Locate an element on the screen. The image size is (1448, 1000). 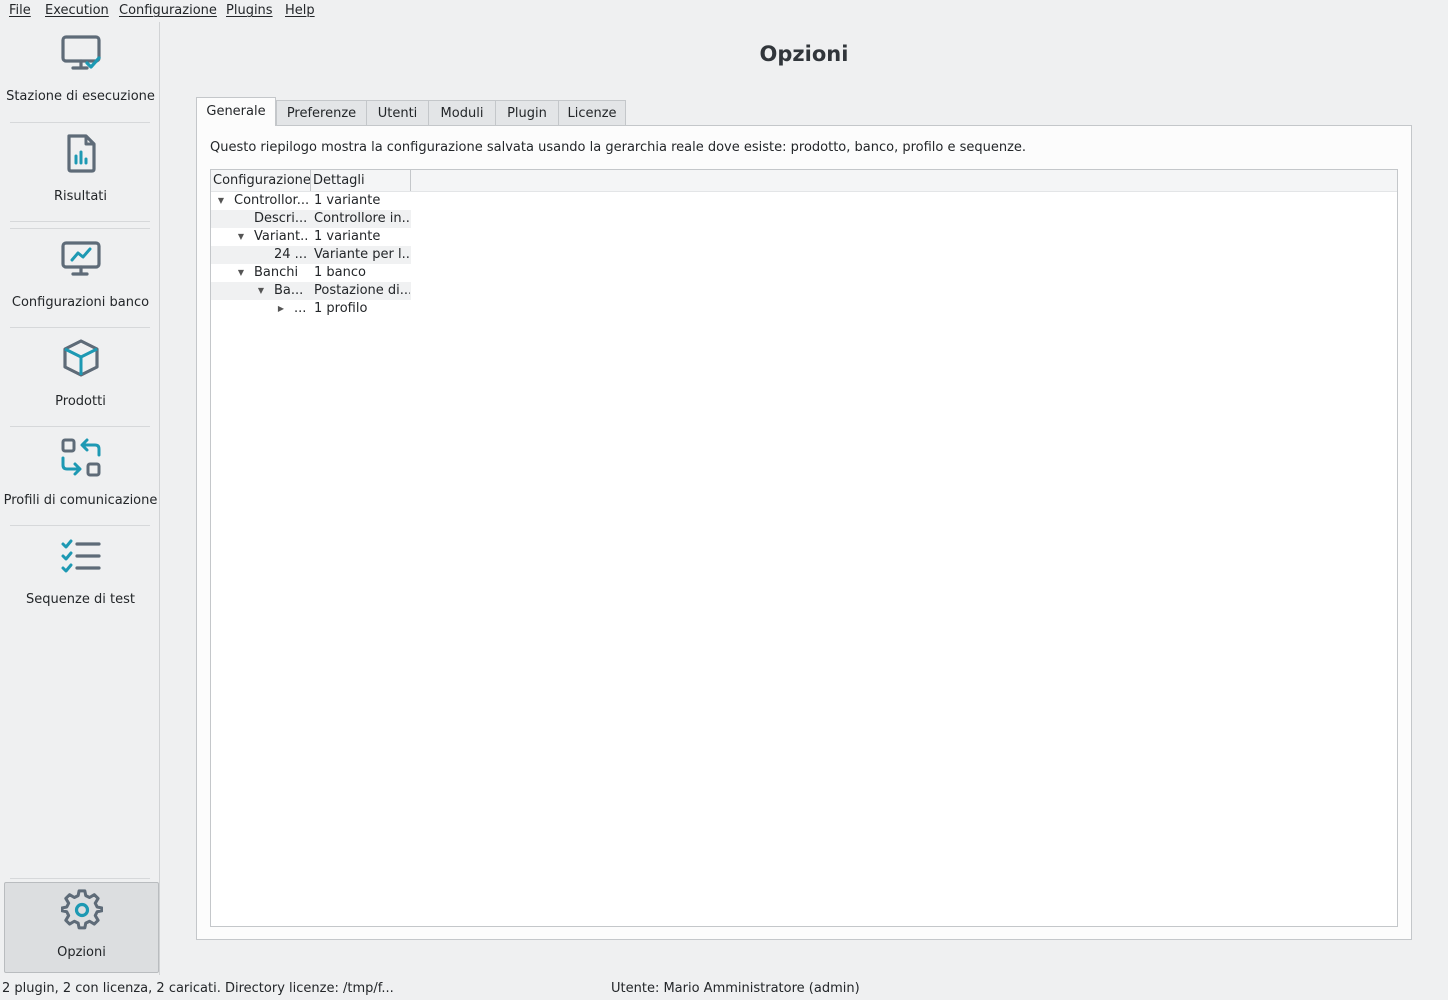
monitor-check-icon is located at coordinates (81, 52).